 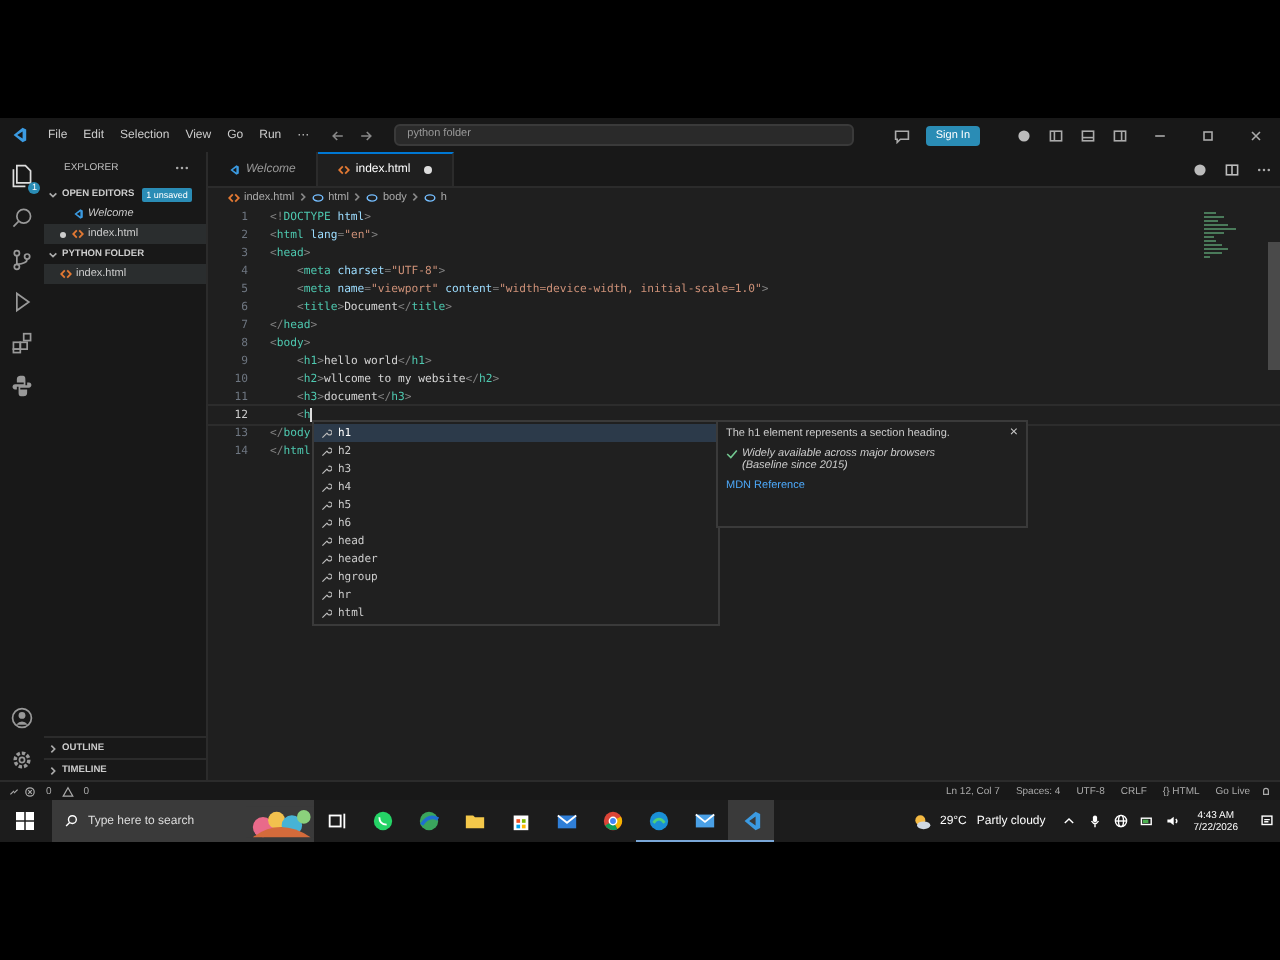 I want to click on python-icon, so click(x=22, y=386).